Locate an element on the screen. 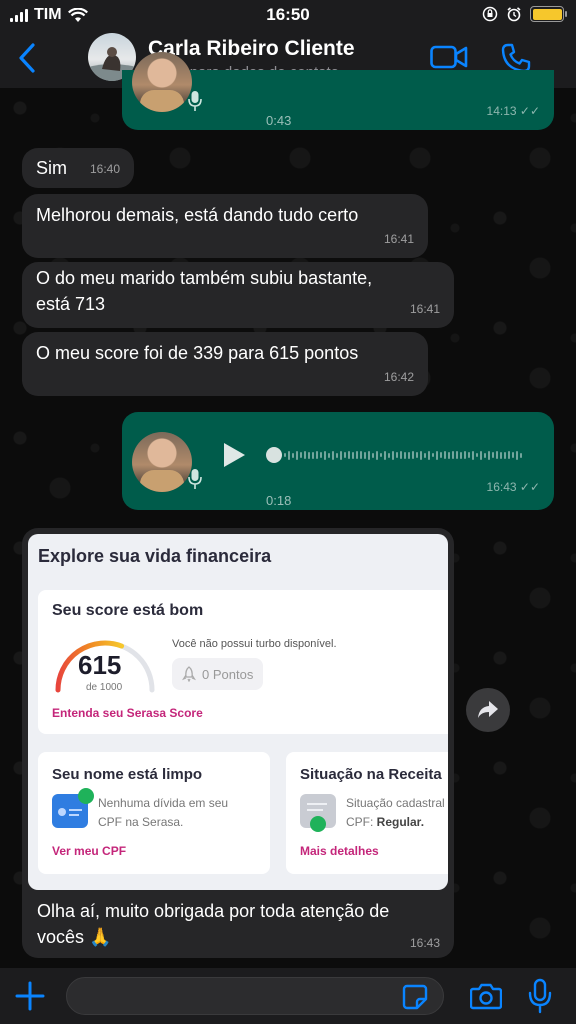 This screenshot has height=1024, width=576. message-input is located at coordinates (255, 996).